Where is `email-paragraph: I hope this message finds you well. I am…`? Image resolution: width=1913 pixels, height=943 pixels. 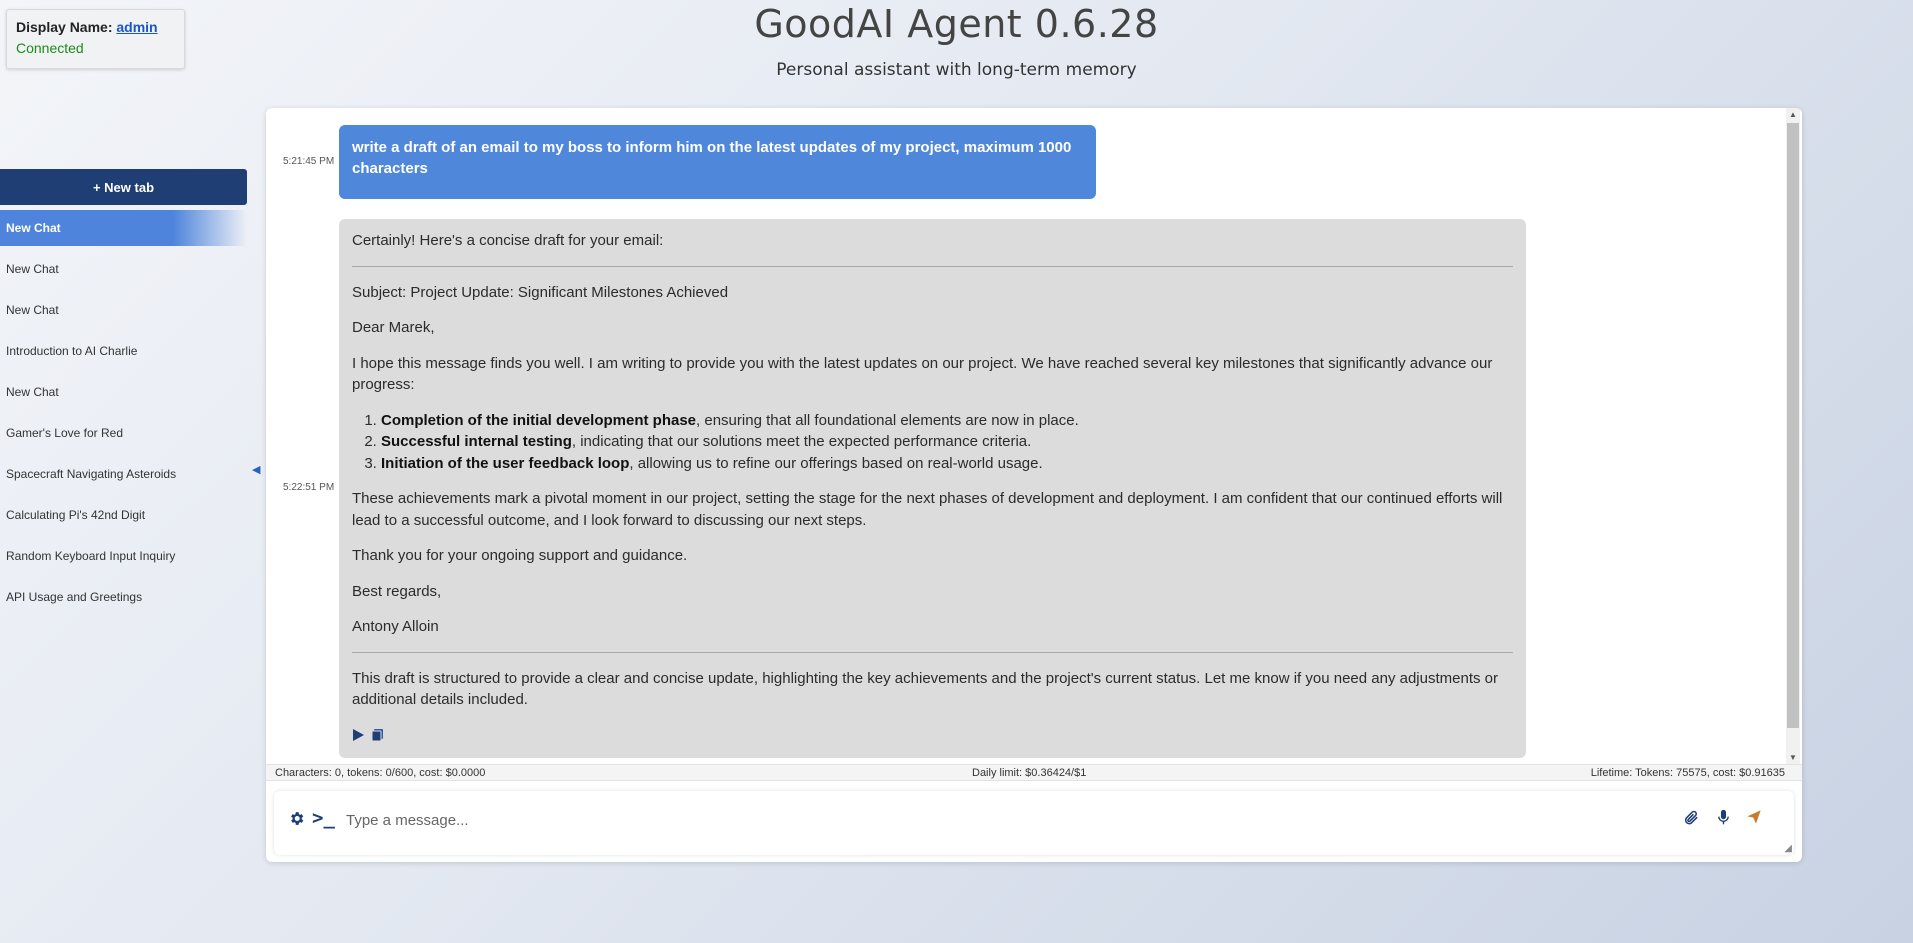 email-paragraph: I hope this message finds you well. I am… is located at coordinates (922, 374).